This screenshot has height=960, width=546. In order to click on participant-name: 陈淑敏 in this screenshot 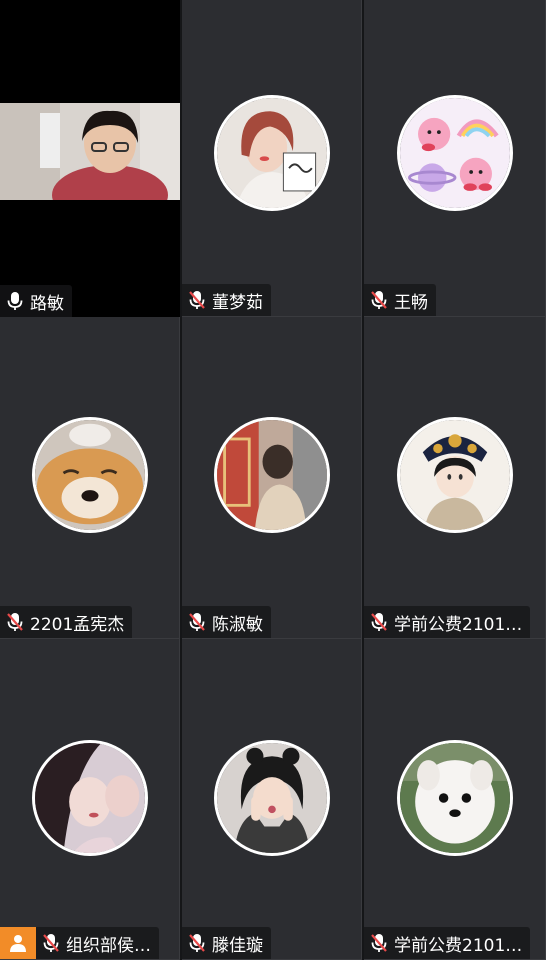, I will do `click(237, 624)`.